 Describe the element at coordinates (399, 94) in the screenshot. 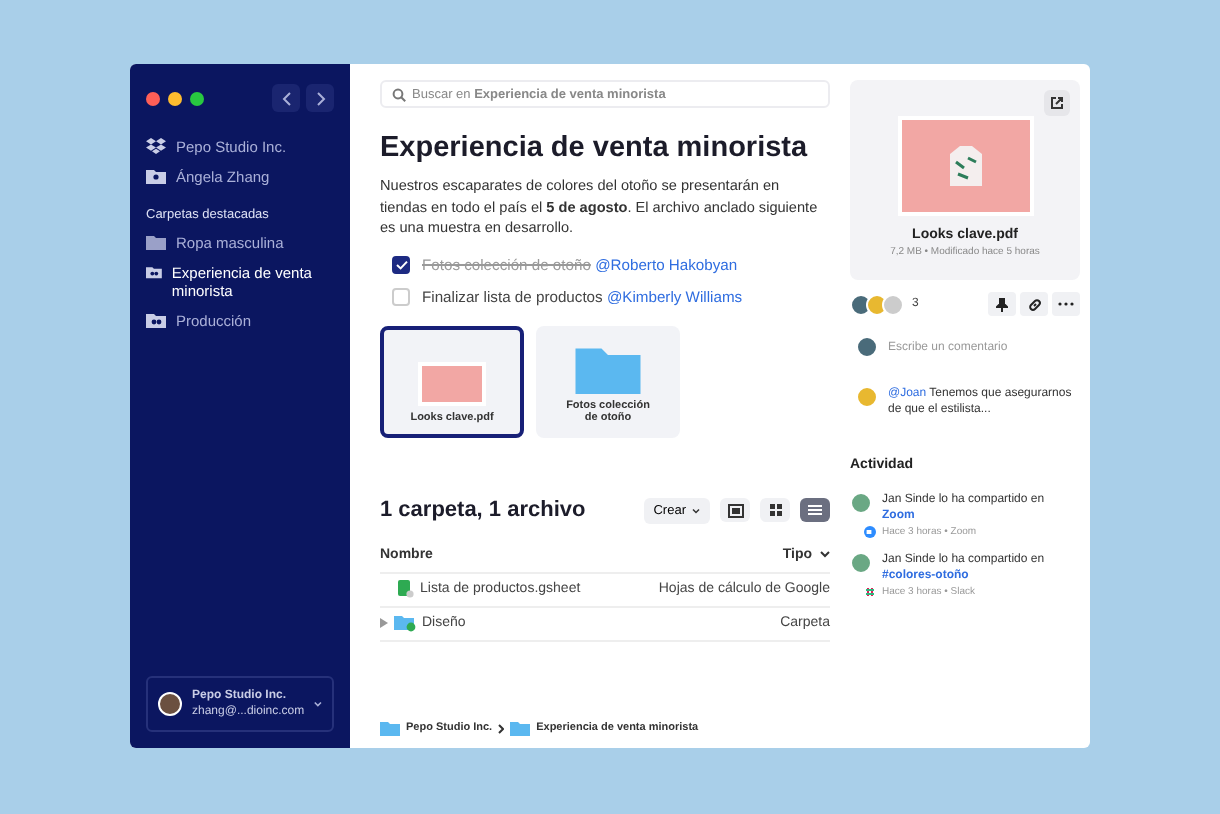

I see `search-icon` at that location.